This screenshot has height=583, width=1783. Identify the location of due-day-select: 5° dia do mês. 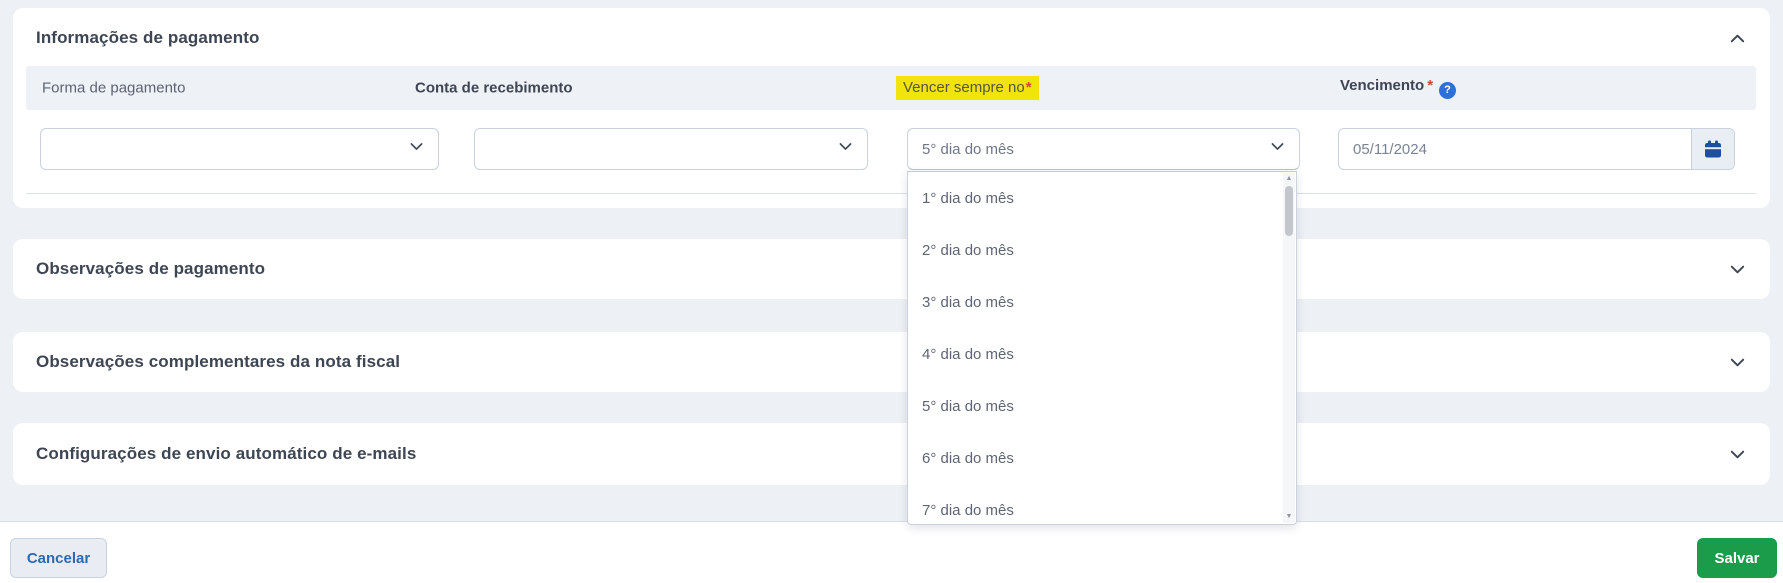
(1103, 149).